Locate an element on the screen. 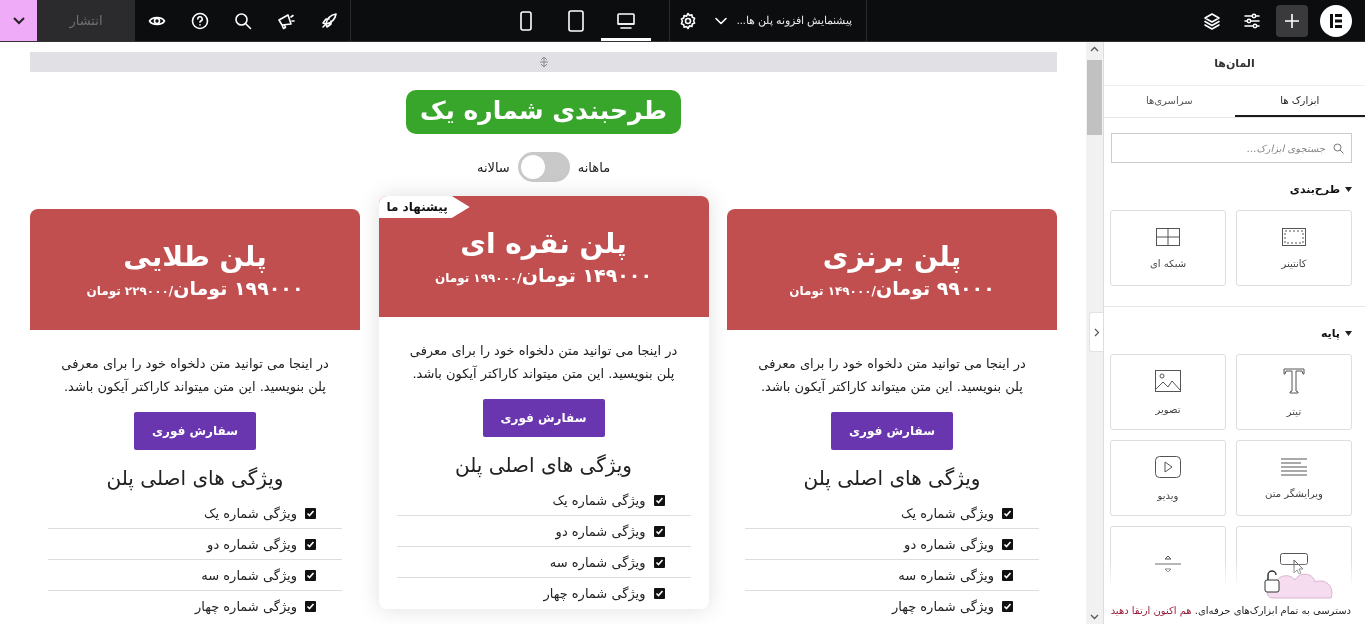 The width and height of the screenshot is (1365, 624). widget-label: ویرایشگر متن is located at coordinates (1294, 493).